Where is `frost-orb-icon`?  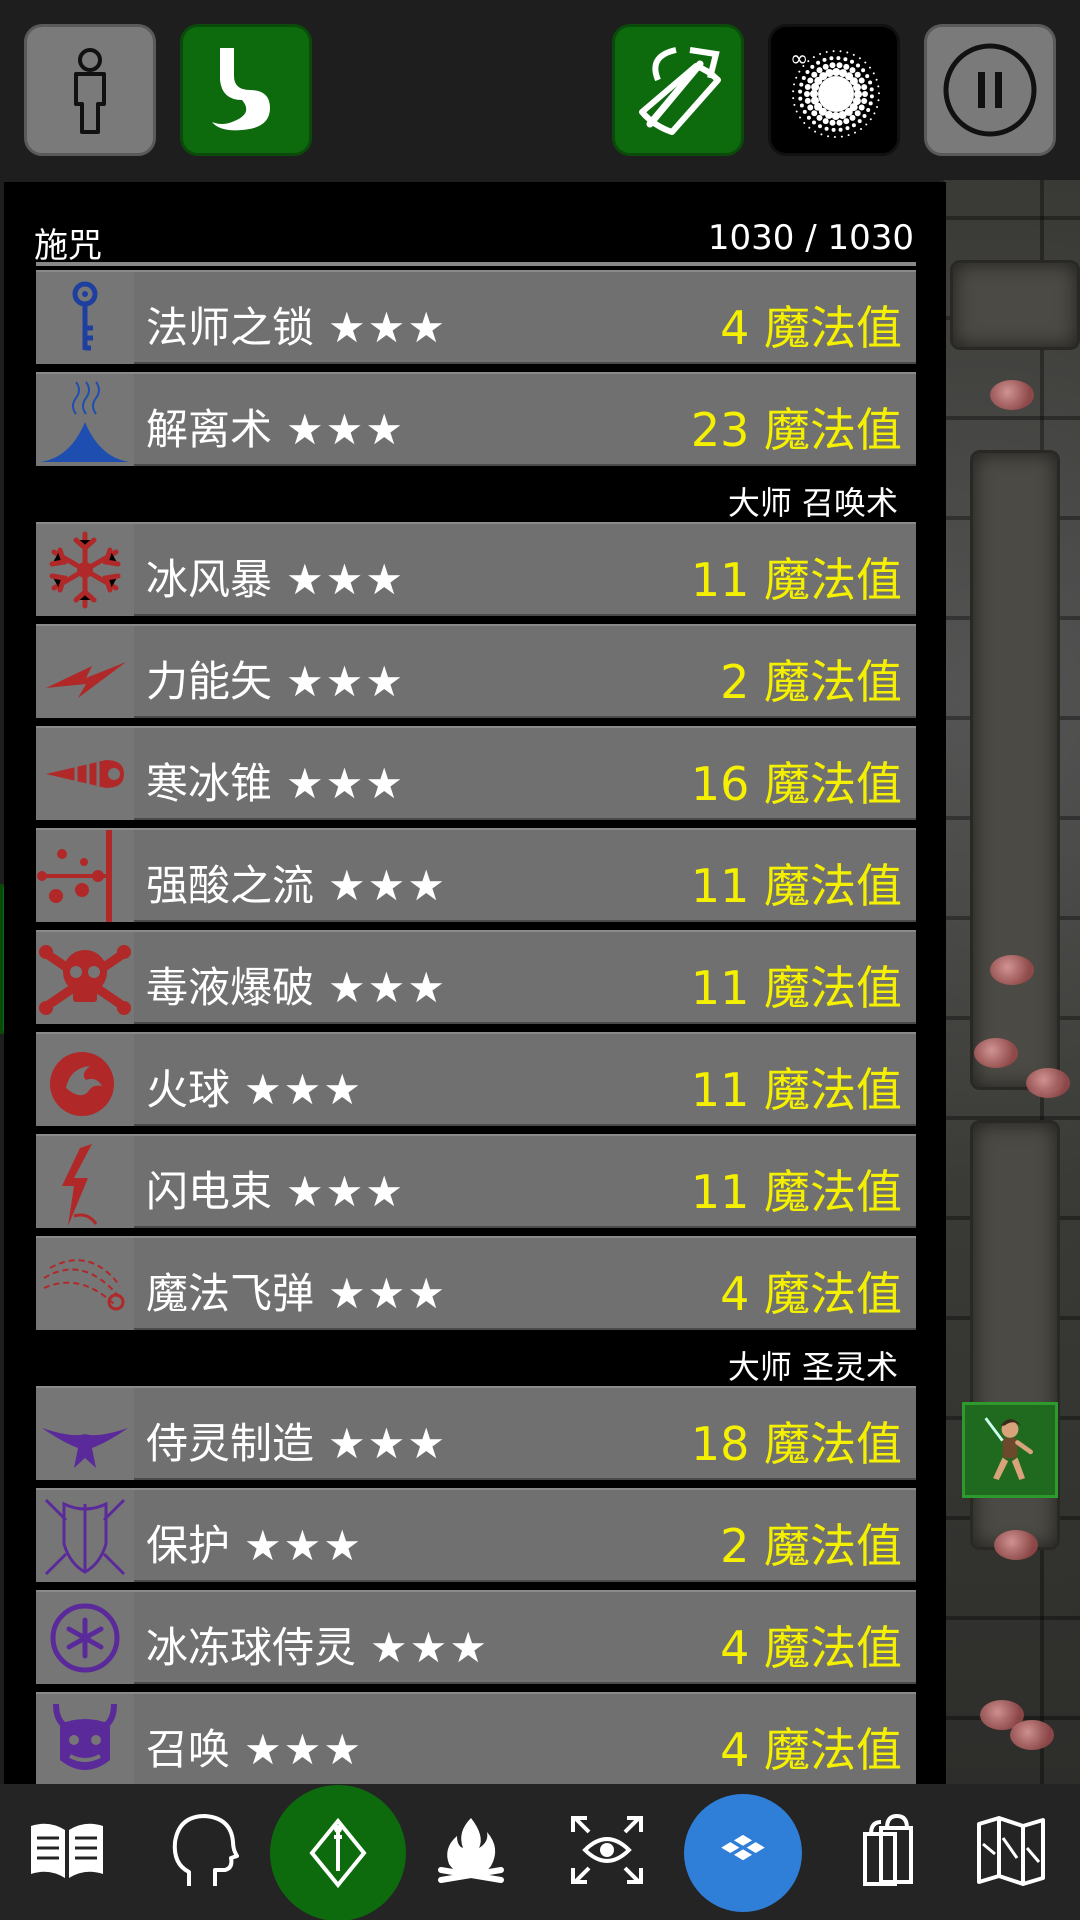
frost-orb-icon is located at coordinates (85, 1638).